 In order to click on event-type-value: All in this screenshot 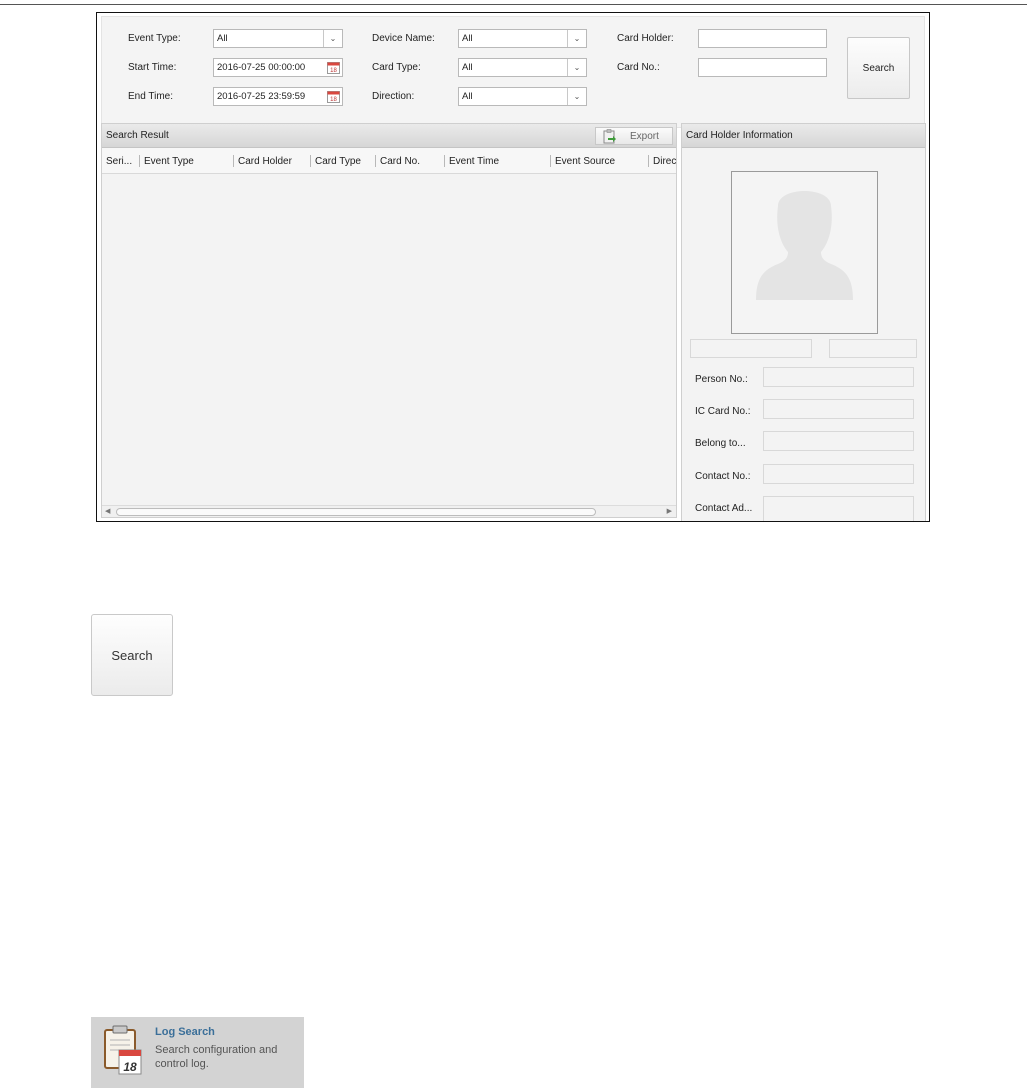, I will do `click(222, 38)`.